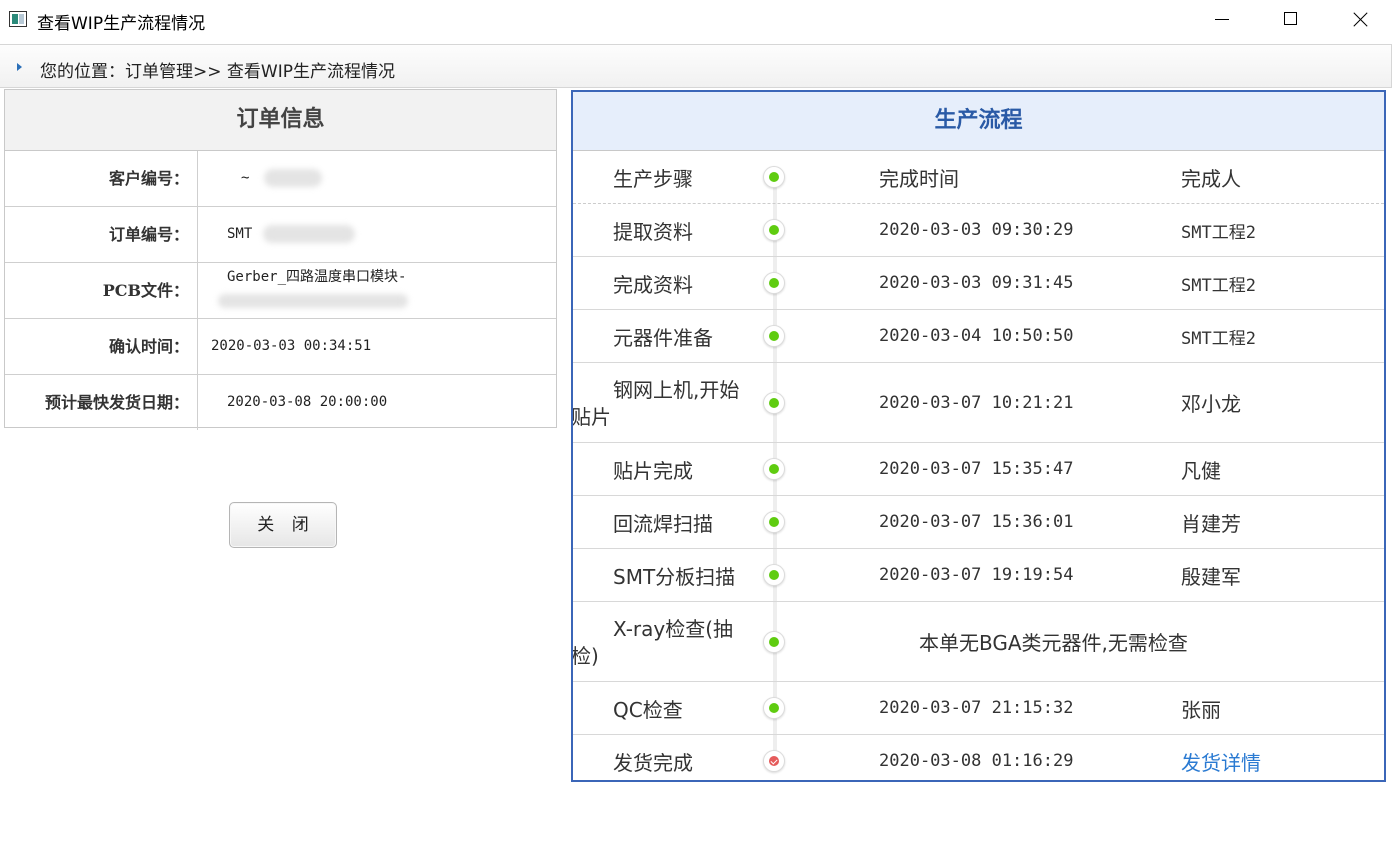 This screenshot has height=855, width=1396. I want to click on flow-step-row: 回流焊扫描 2020-03-07 15:36:01 肖建芳, so click(978, 522).